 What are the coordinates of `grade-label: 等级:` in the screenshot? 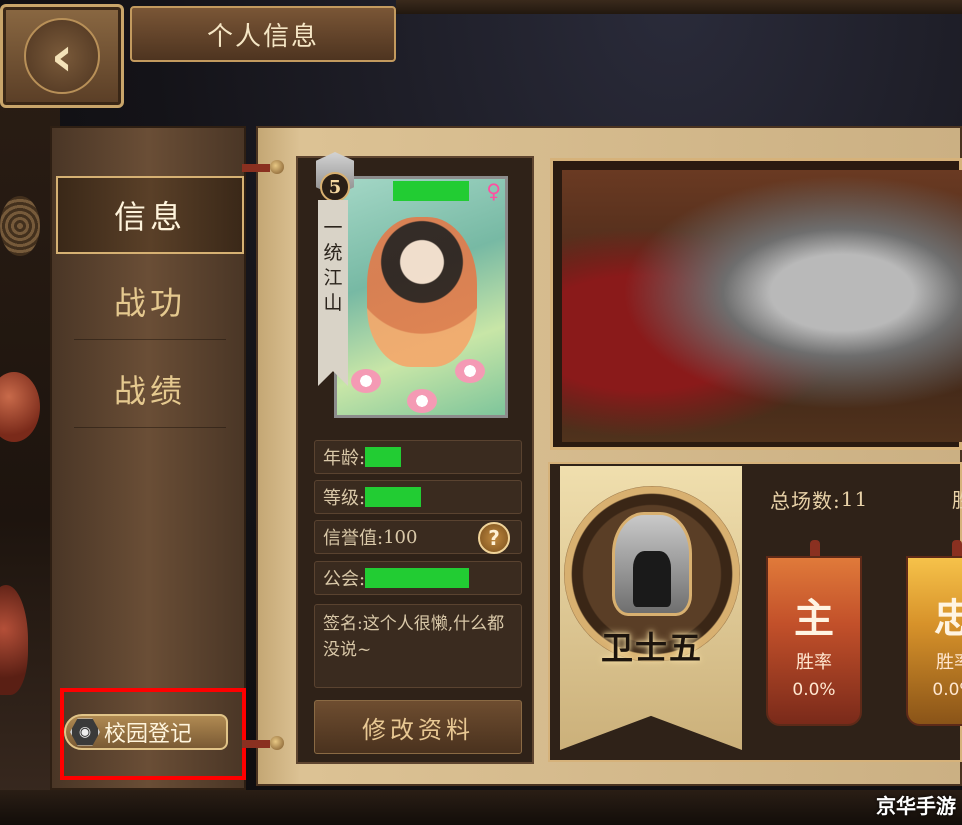 It's located at (344, 498).